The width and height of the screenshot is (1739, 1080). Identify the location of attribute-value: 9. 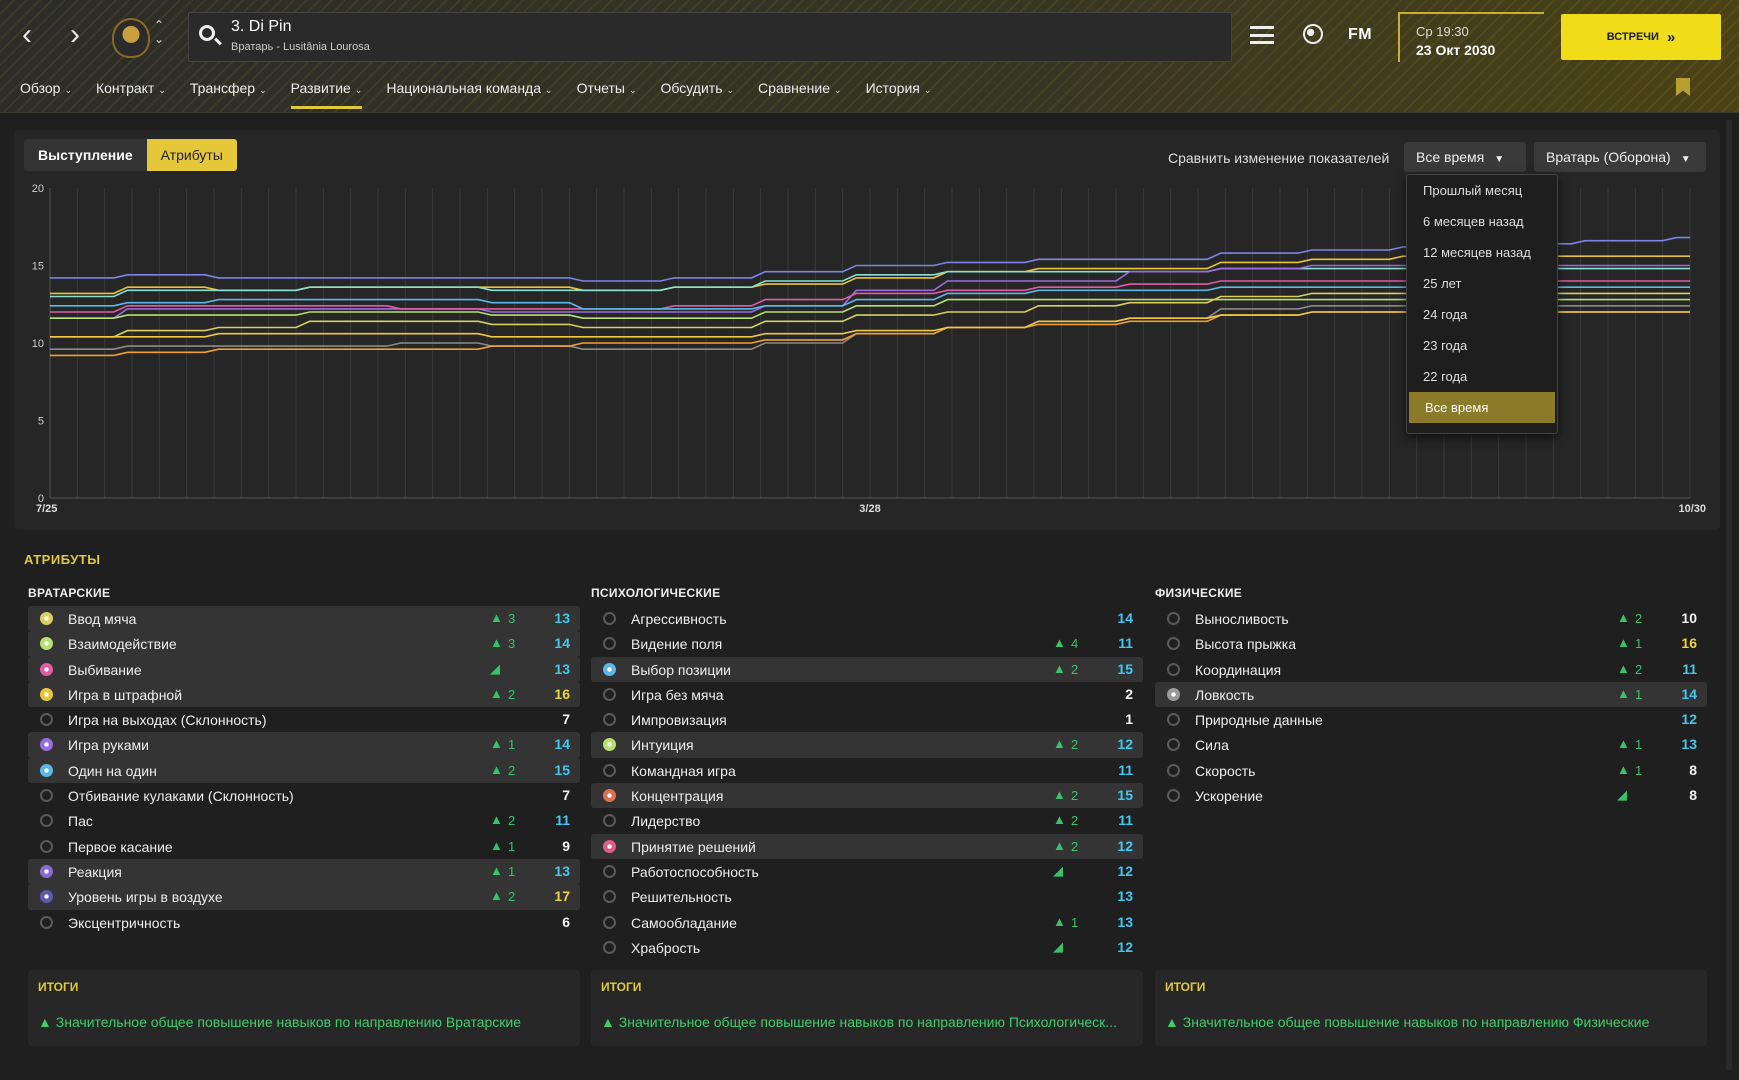
(566, 845).